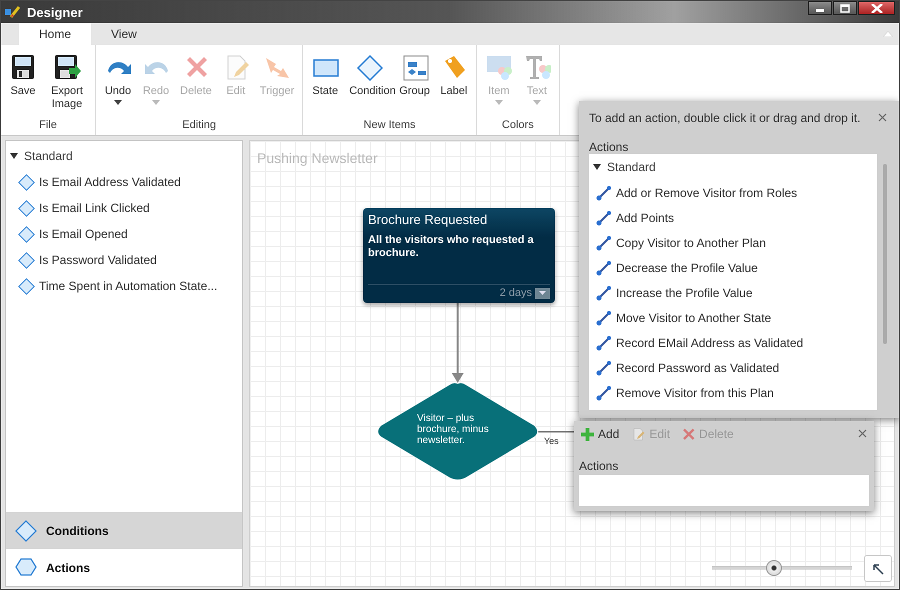  What do you see at coordinates (126, 260) in the screenshot?
I see `condition-item: Is Password Validated` at bounding box center [126, 260].